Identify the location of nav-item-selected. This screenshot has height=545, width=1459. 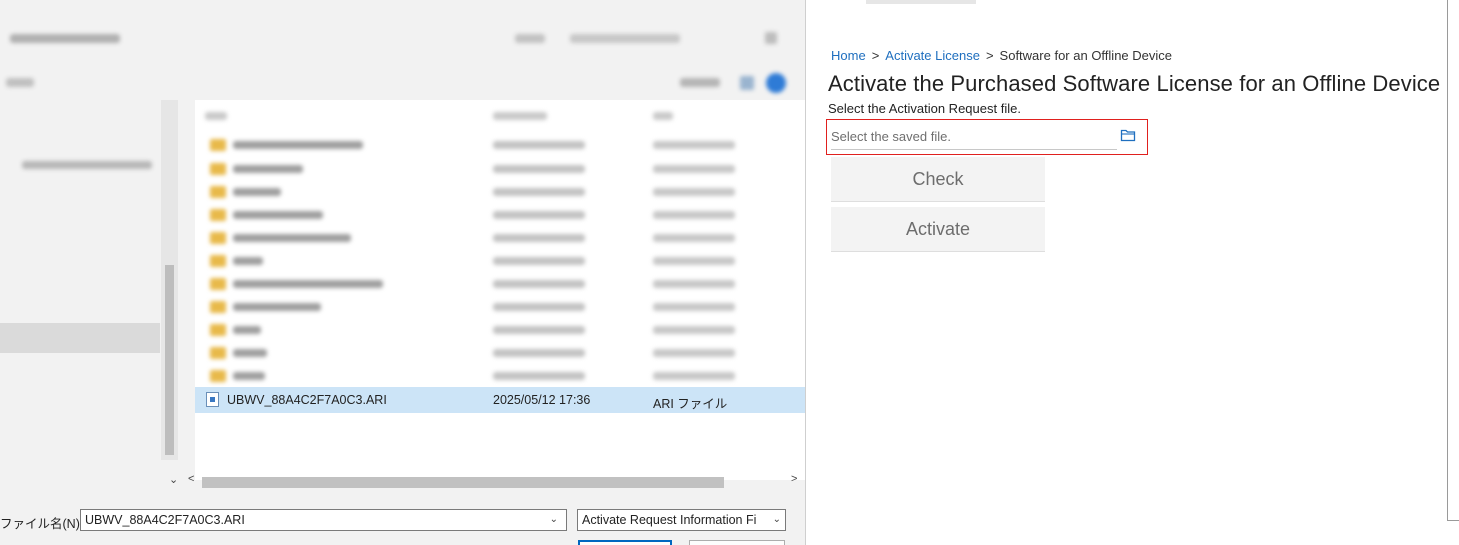
(80, 338).